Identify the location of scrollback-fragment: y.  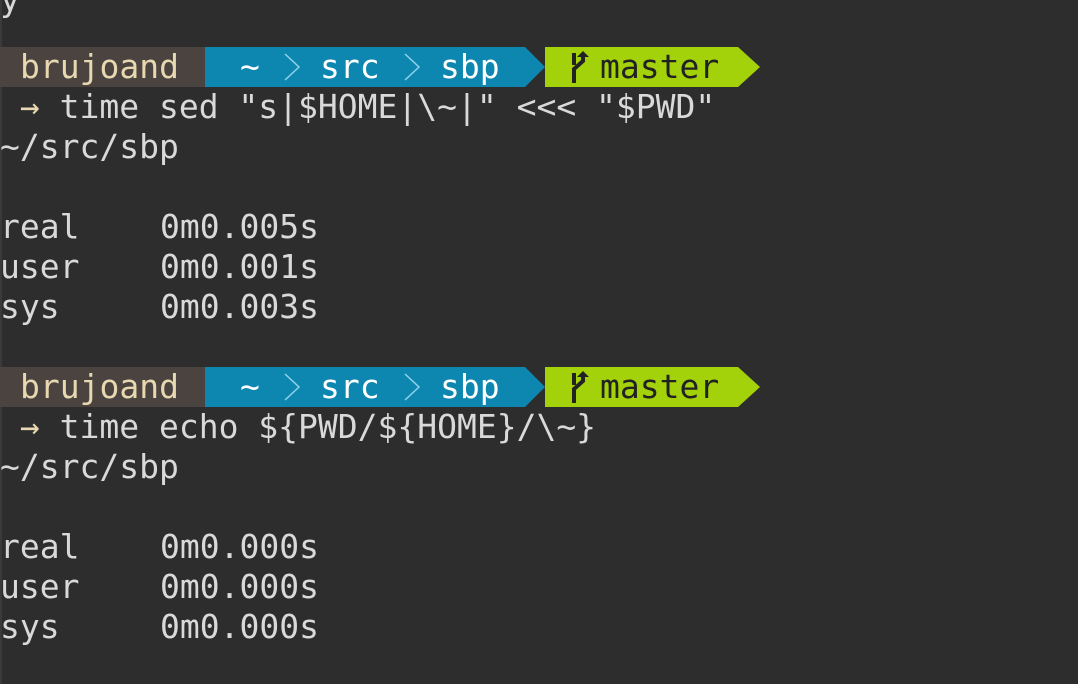
(10, 10).